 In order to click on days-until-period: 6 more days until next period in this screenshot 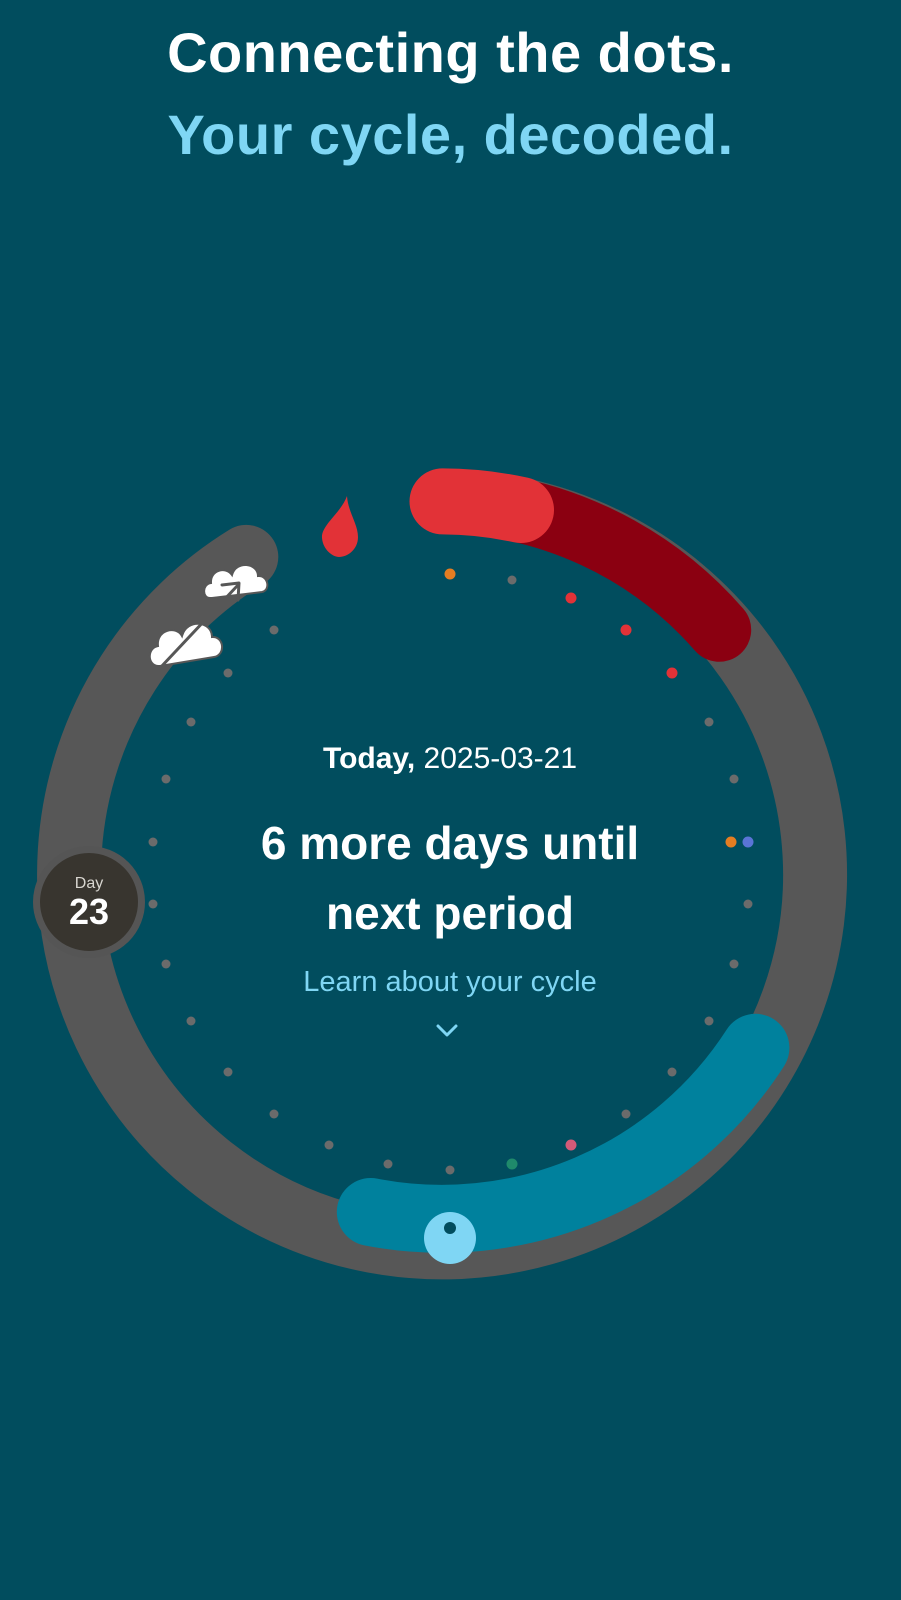, I will do `click(450, 878)`.